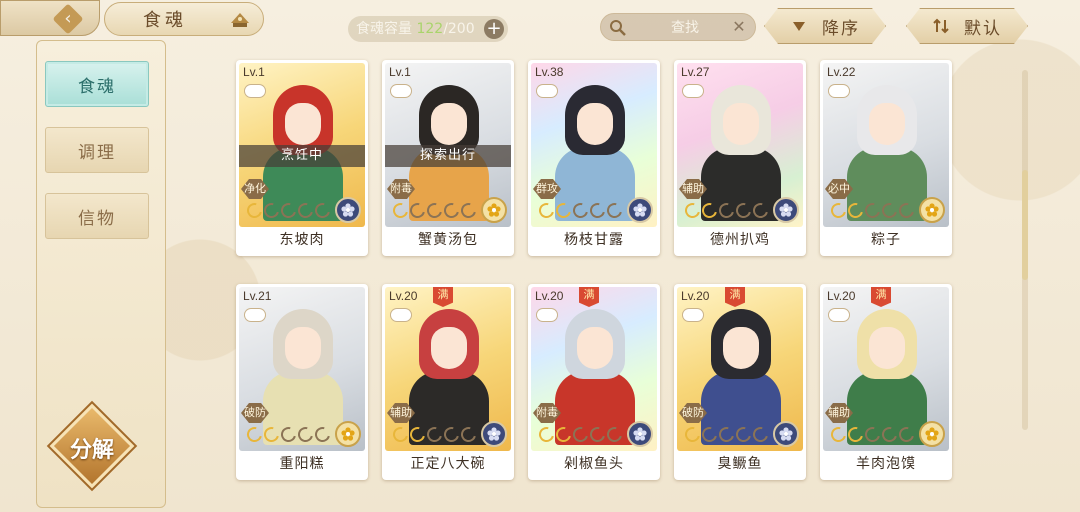  I want to click on search-icon, so click(618, 28).